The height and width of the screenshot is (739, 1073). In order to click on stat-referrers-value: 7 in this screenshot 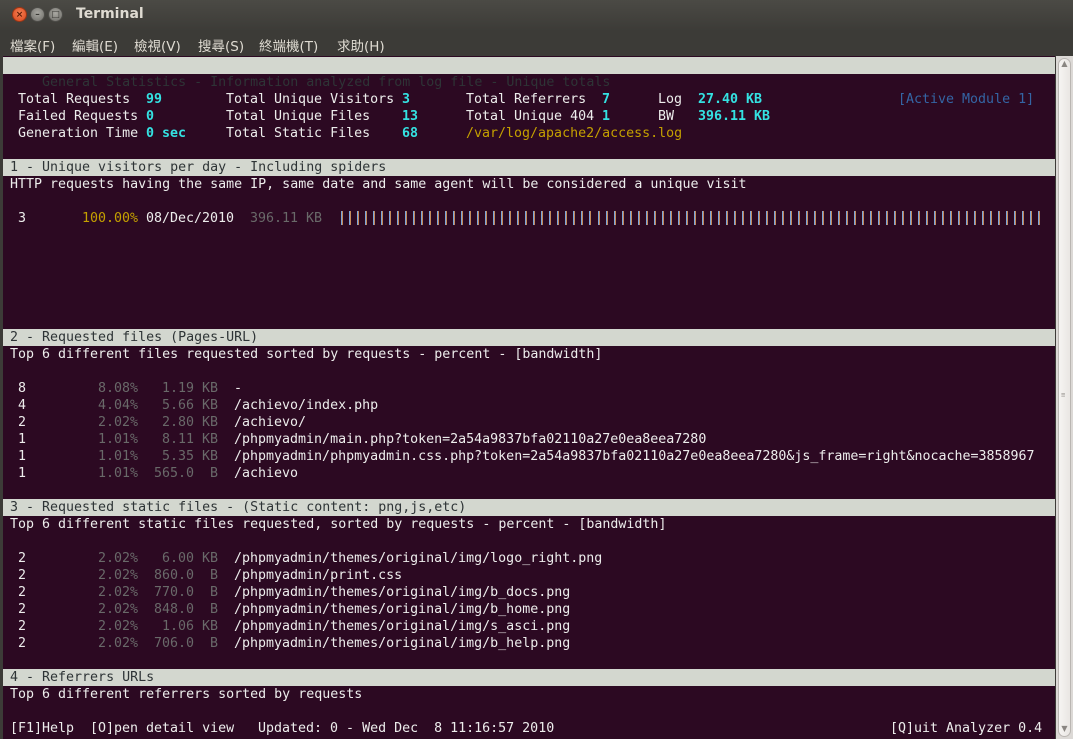, I will do `click(606, 99)`.